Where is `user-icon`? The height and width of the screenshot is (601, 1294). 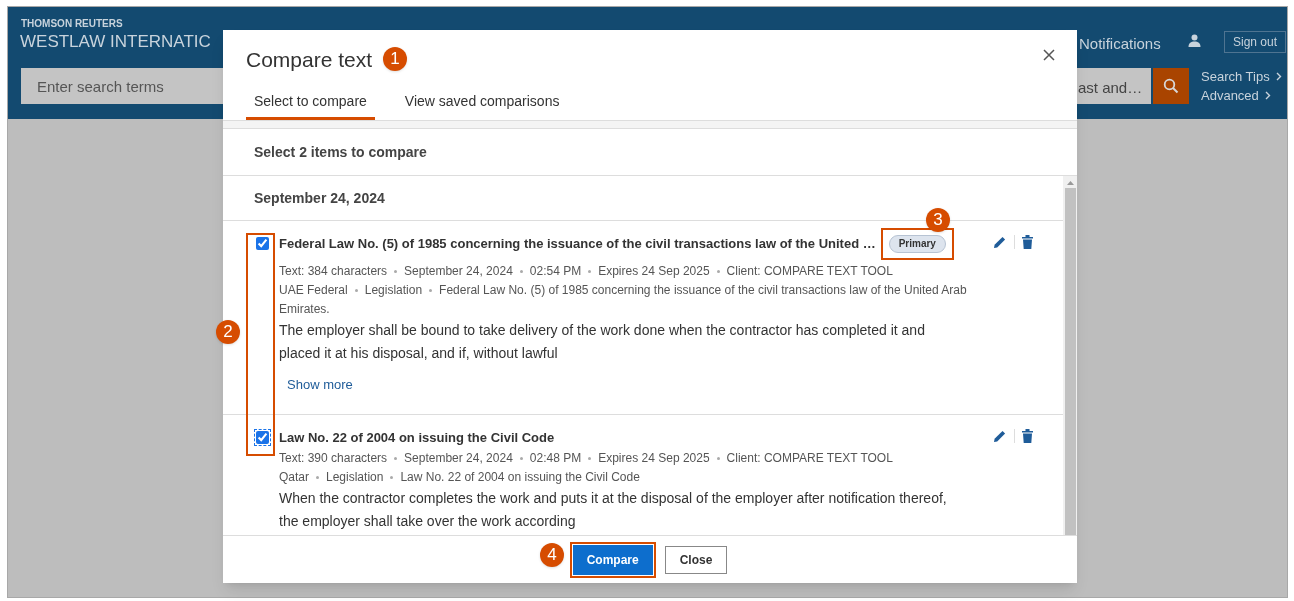
user-icon is located at coordinates (1194, 40).